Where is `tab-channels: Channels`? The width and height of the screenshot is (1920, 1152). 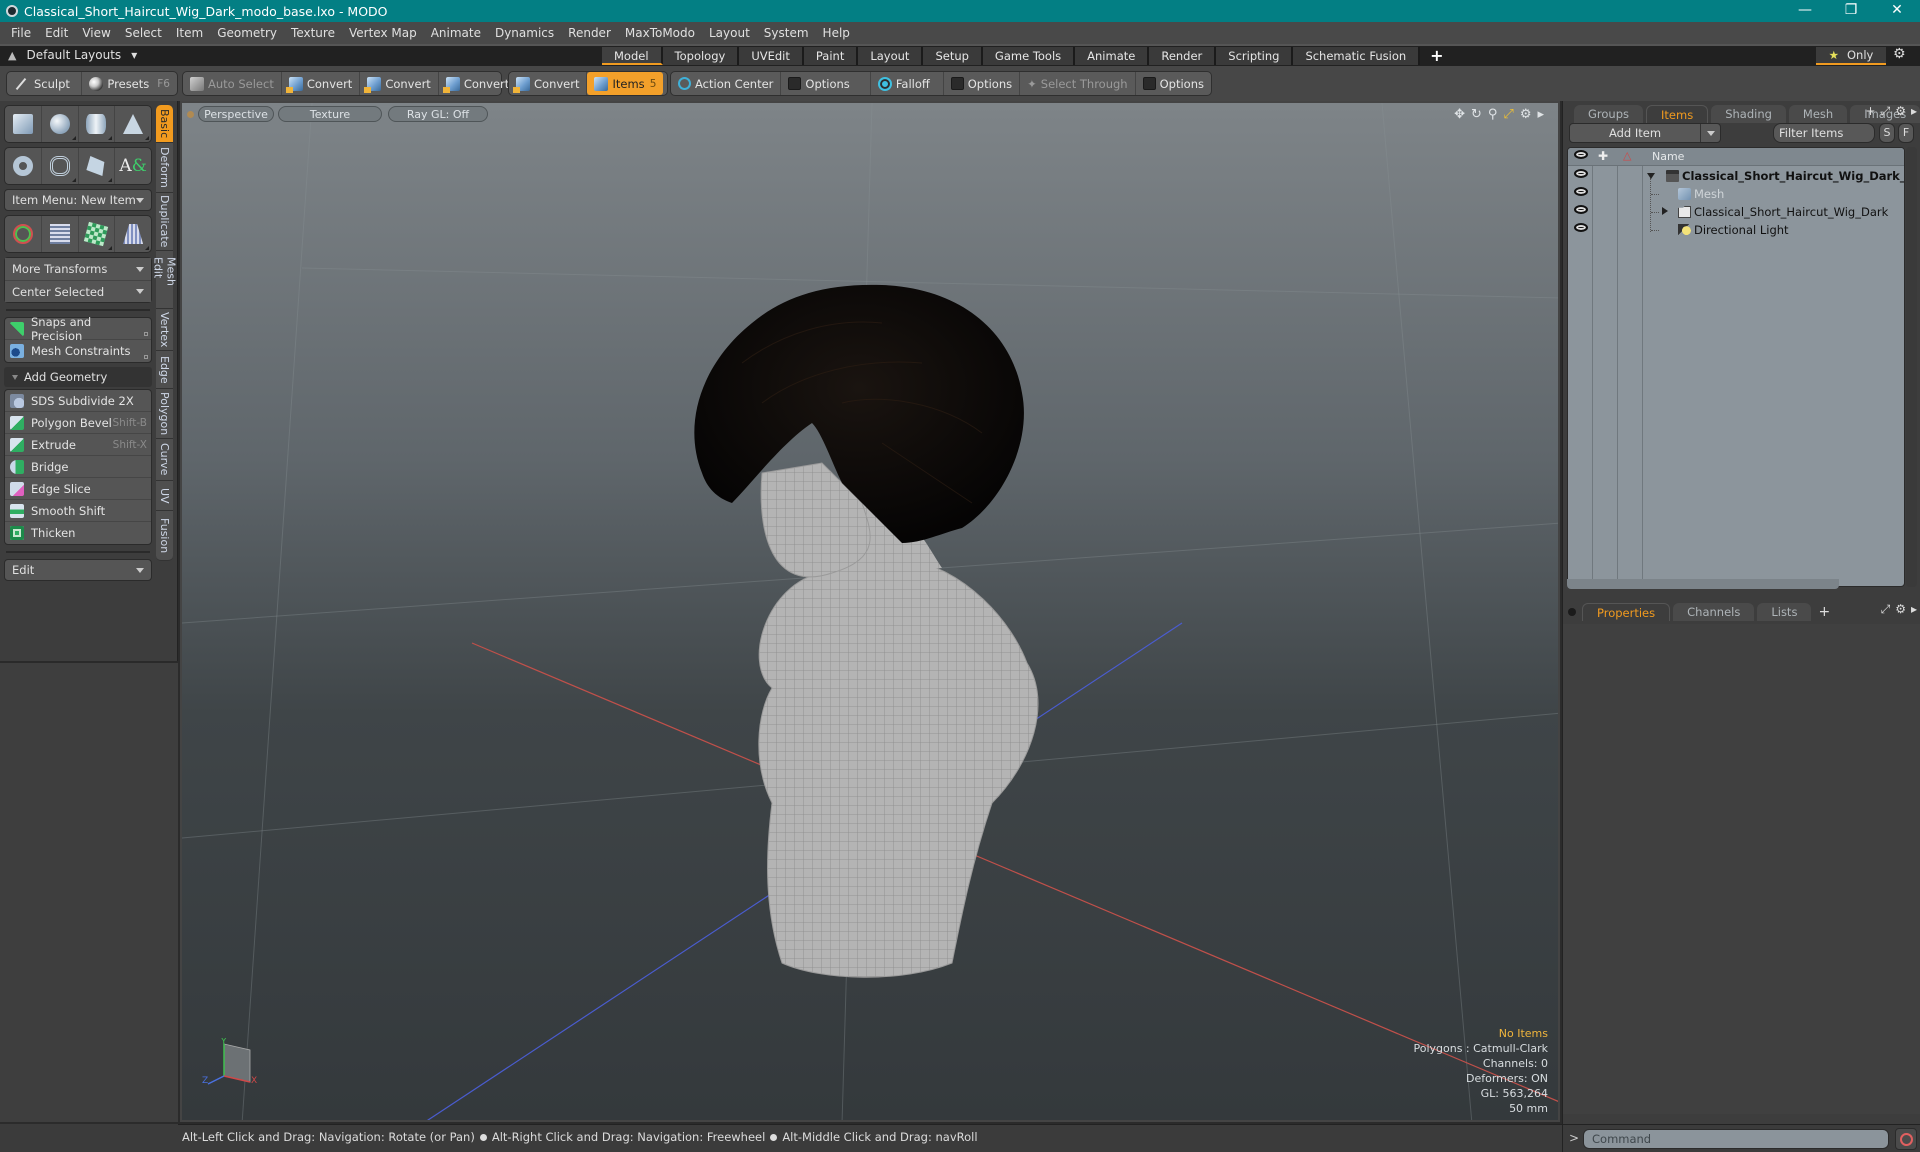
tab-channels: Channels is located at coordinates (1714, 612).